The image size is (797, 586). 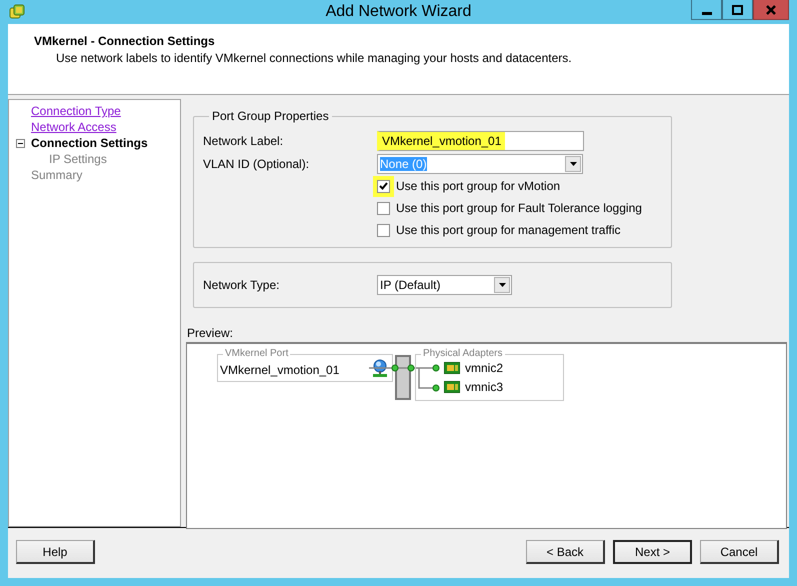 I want to click on field-label: VLAN ID (Optional):, so click(x=256, y=163).